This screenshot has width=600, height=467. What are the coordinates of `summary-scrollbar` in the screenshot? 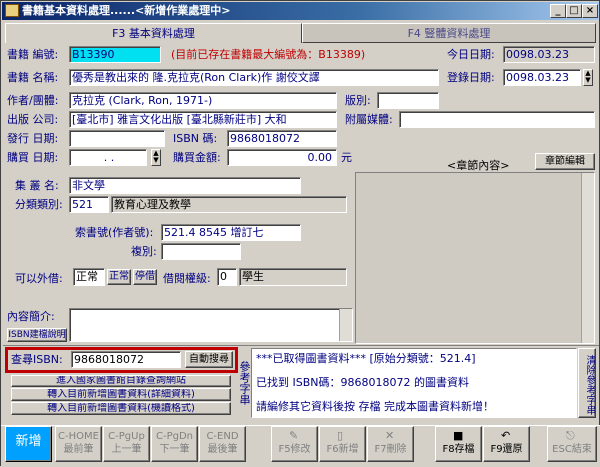 It's located at (345, 325).